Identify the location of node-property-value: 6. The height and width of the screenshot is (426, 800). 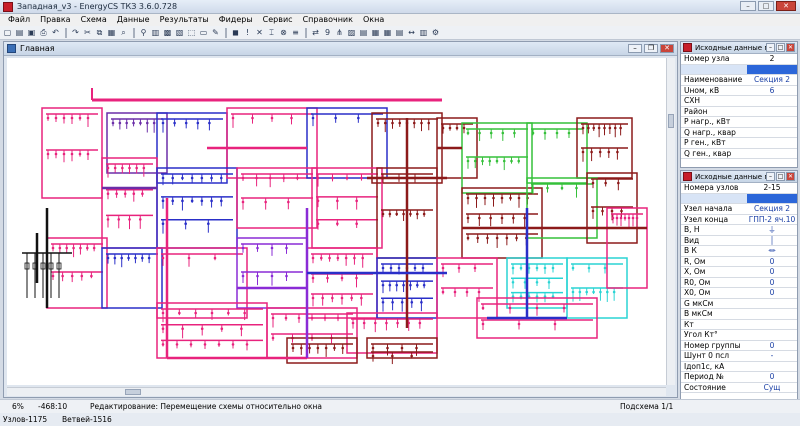
(772, 91).